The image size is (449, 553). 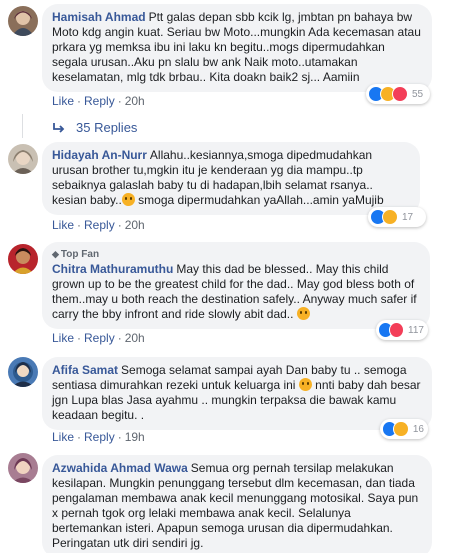 I want to click on diamond-icon: ◆, so click(x=55, y=254).